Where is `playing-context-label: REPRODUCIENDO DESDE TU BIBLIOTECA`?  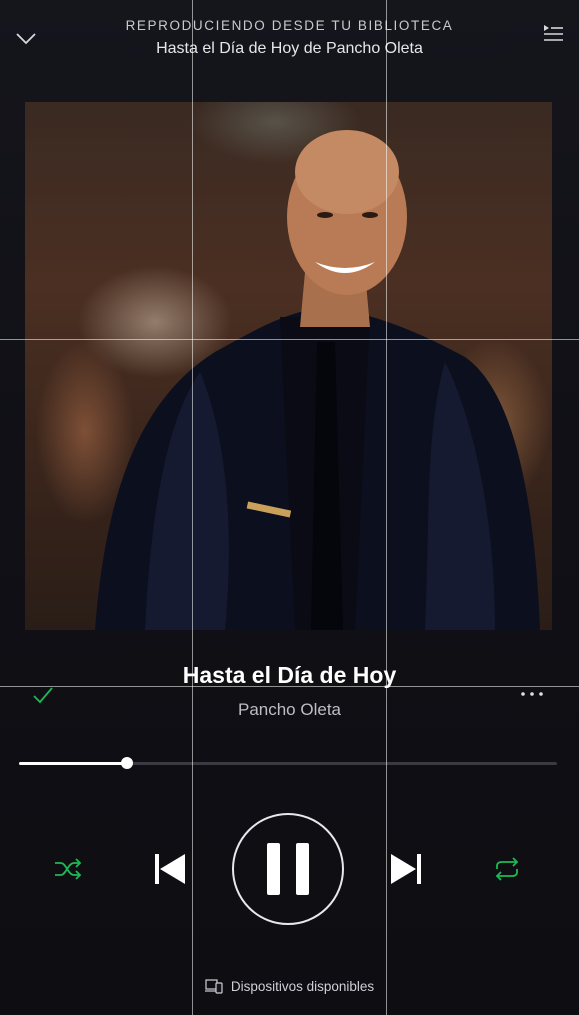
playing-context-label: REPRODUCIENDO DESDE TU BIBLIOTECA is located at coordinates (289, 25).